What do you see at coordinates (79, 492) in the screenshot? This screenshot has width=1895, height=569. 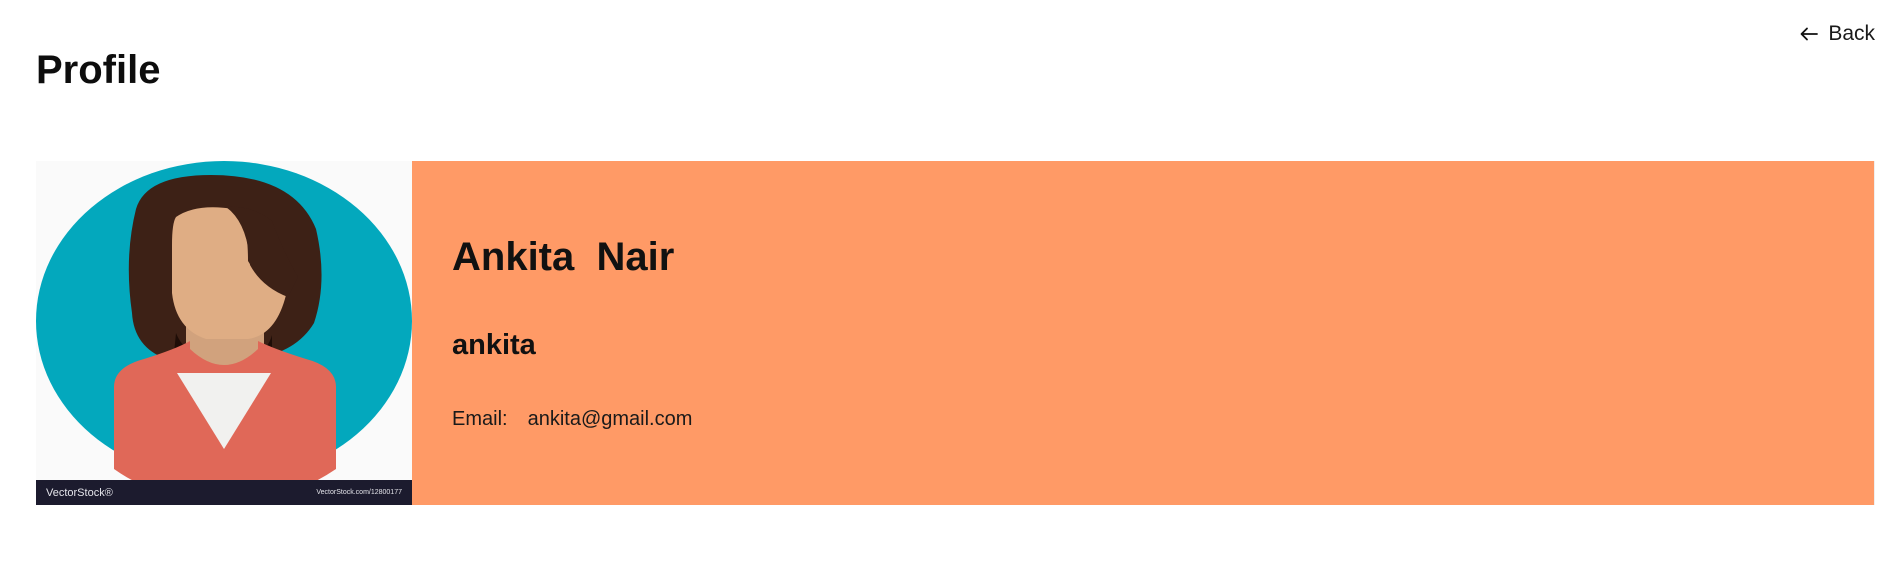 I see `watermark-brand: VectorStock®` at bounding box center [79, 492].